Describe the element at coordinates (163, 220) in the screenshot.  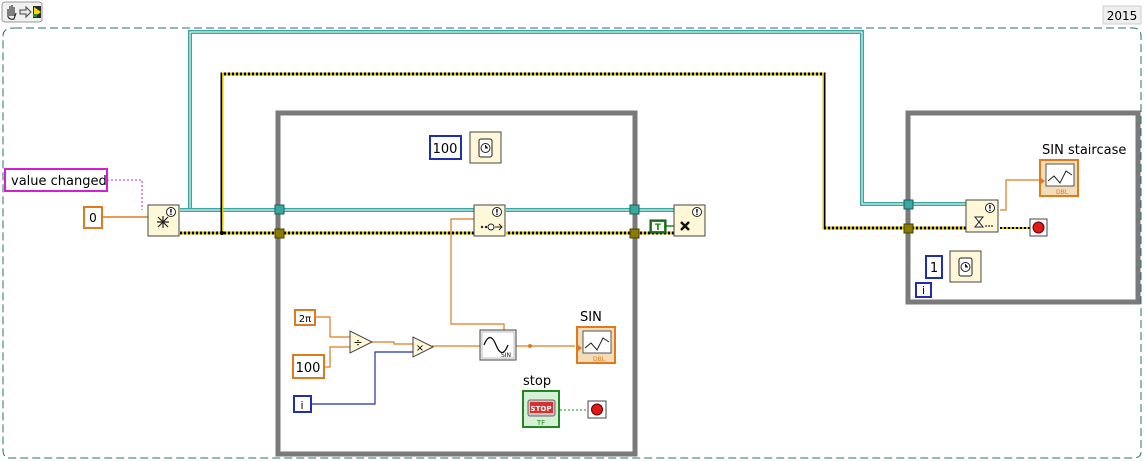
I see `create-user-event-node: !` at that location.